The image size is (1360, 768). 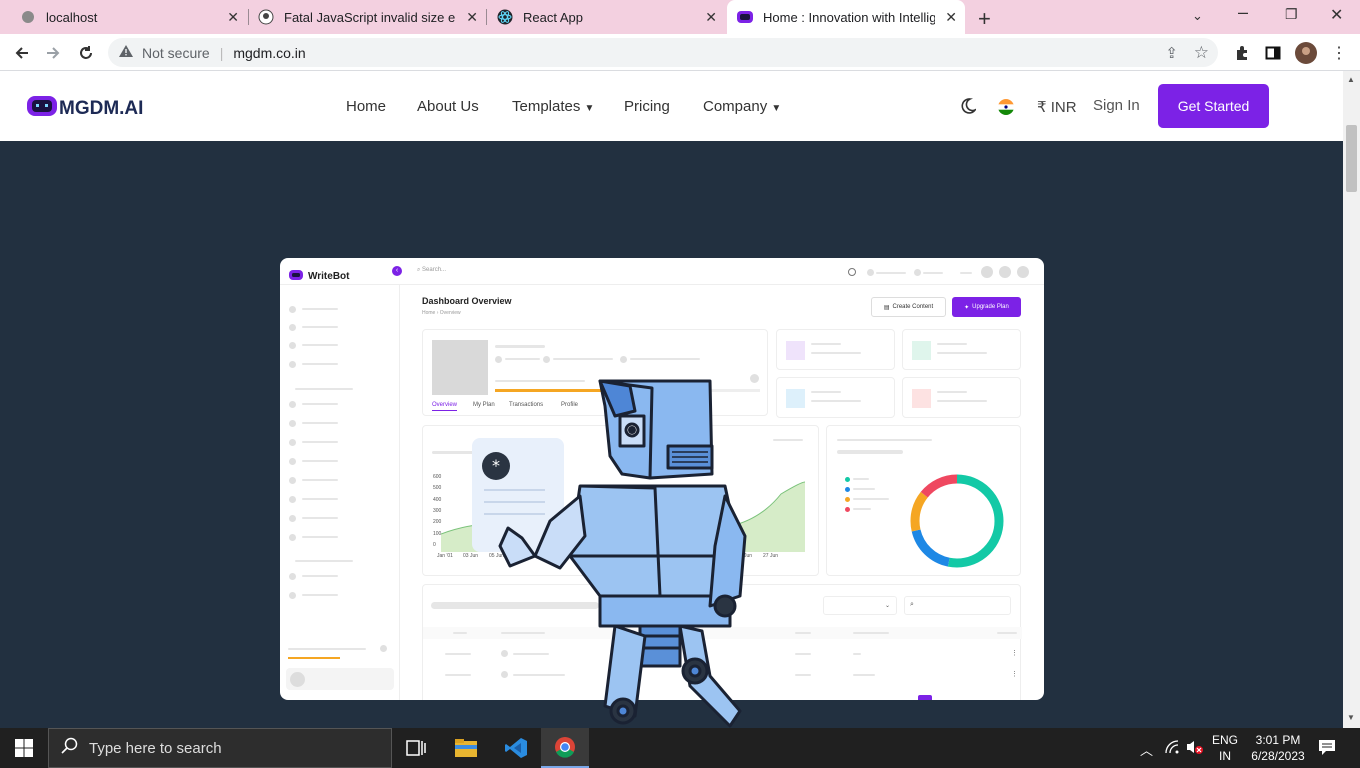 I want to click on tray-overflow-chevron-icon: ︿, so click(x=1146, y=749).